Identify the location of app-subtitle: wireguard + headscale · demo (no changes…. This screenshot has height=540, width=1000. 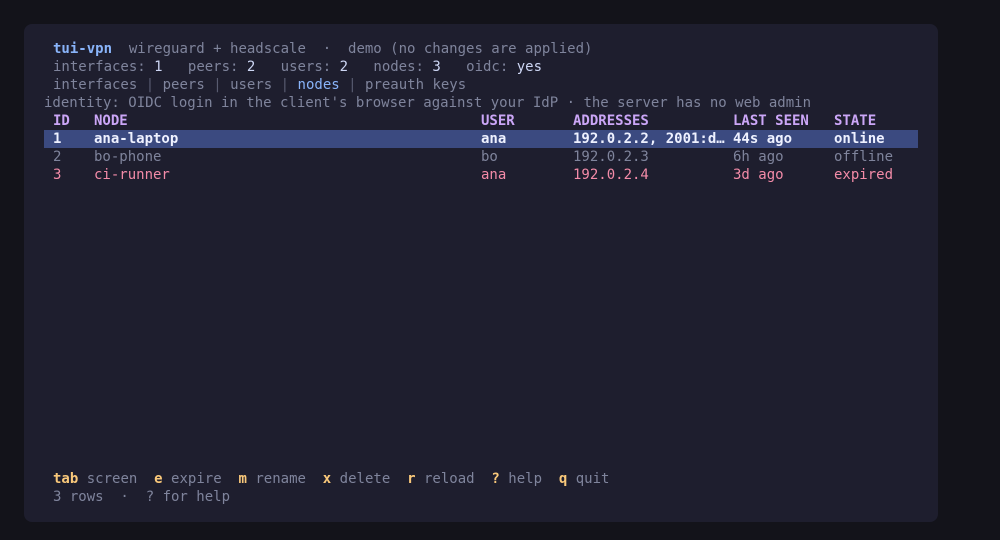
(360, 49).